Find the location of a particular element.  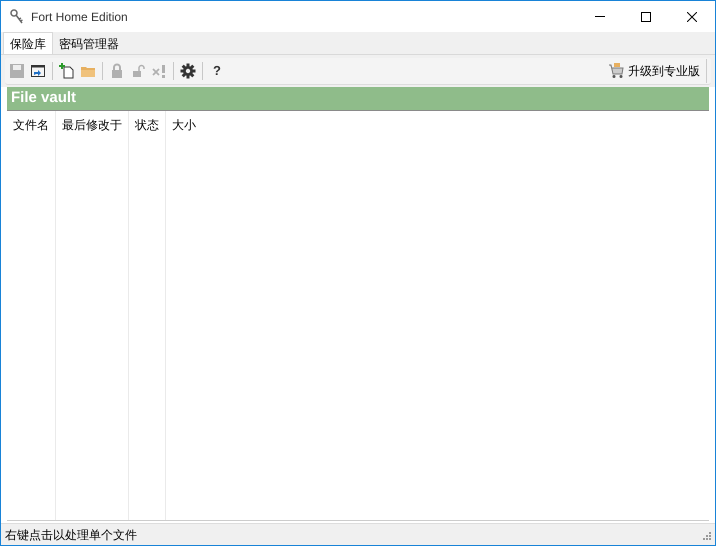

column-header: 最后修改于 is located at coordinates (92, 122).